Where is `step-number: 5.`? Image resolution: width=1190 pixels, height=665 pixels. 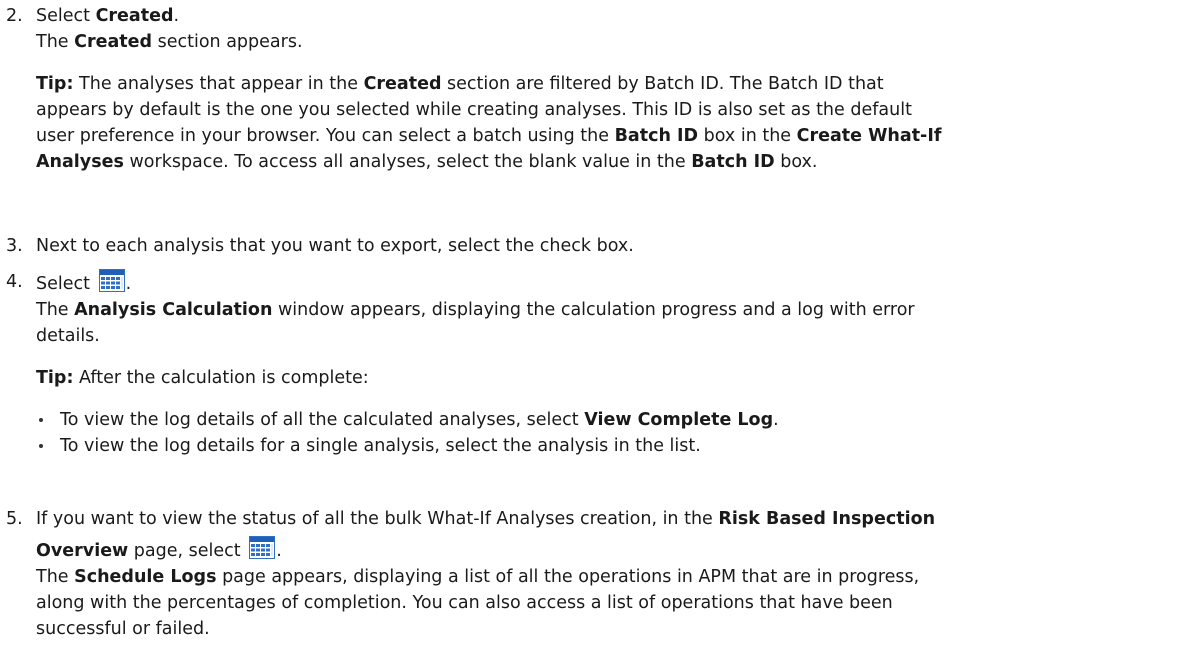 step-number: 5. is located at coordinates (14, 519).